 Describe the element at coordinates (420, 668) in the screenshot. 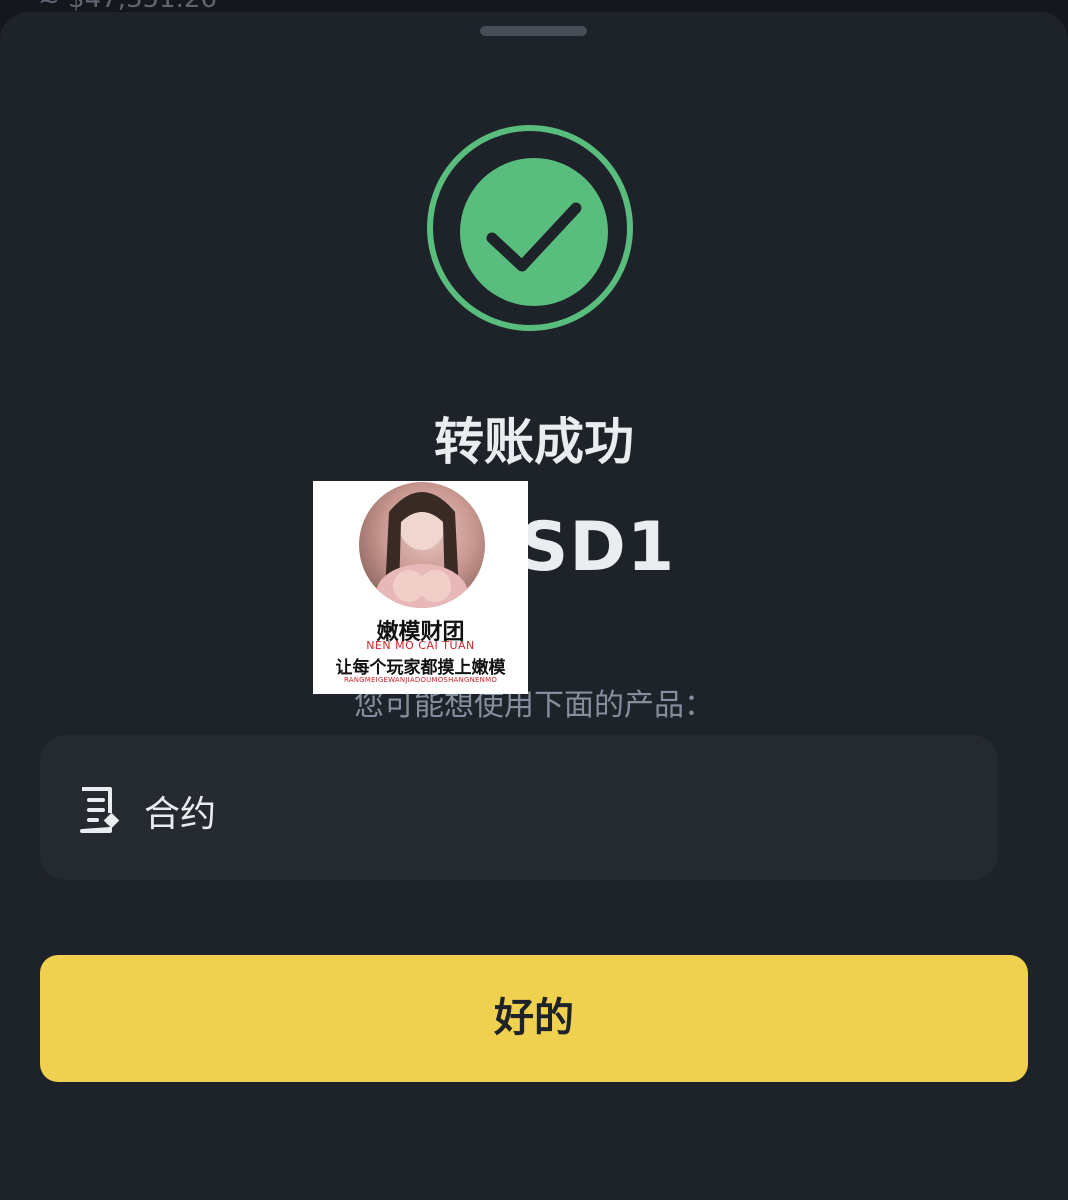

I see `watermark-slogan: 让每个玩家都摸上嫩模` at that location.